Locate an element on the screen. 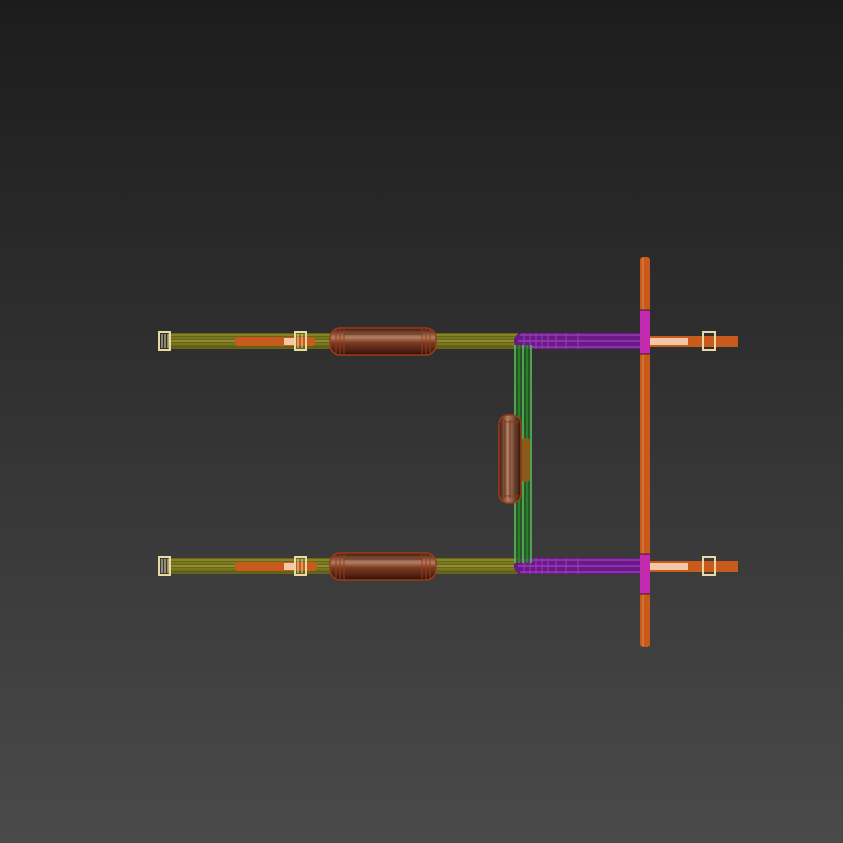 Image resolution: width=843 pixels, height=843 pixels. top-left-end-clamp-icon is located at coordinates (164, 341).